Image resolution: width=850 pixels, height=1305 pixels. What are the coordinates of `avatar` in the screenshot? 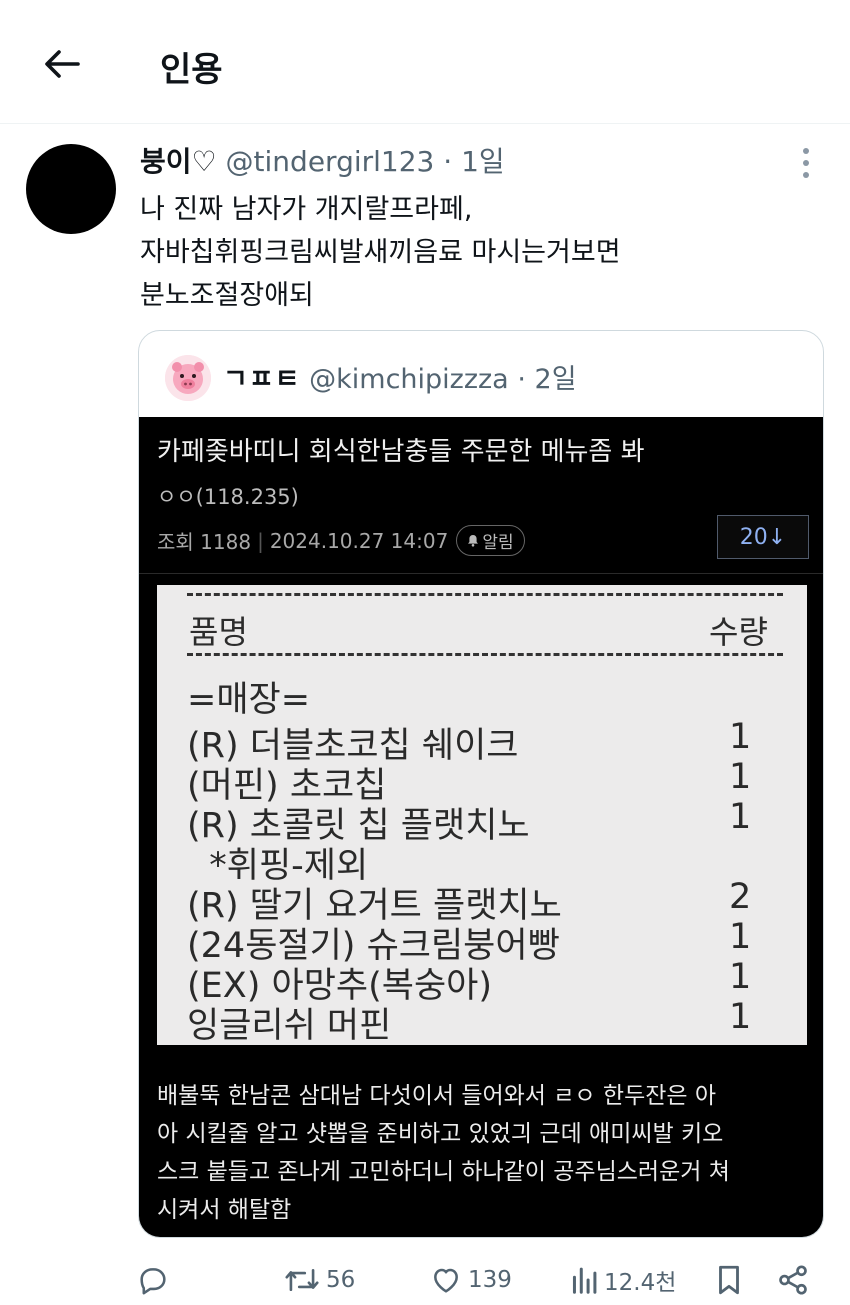 It's located at (71, 189).